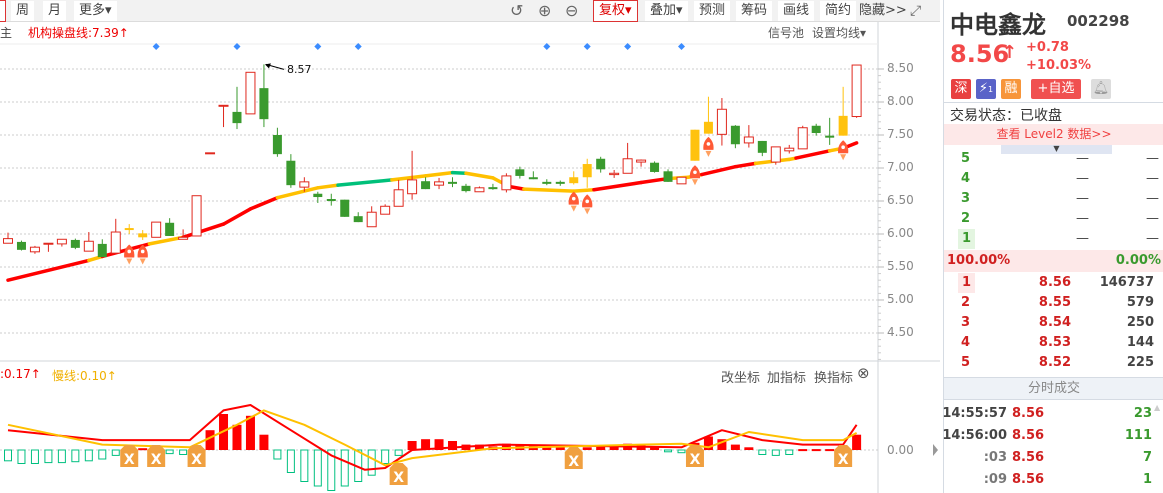 This screenshot has height=493, width=1163. Describe the element at coordinates (900, 68) in the screenshot. I see `price-tick-label: 8.50` at that location.